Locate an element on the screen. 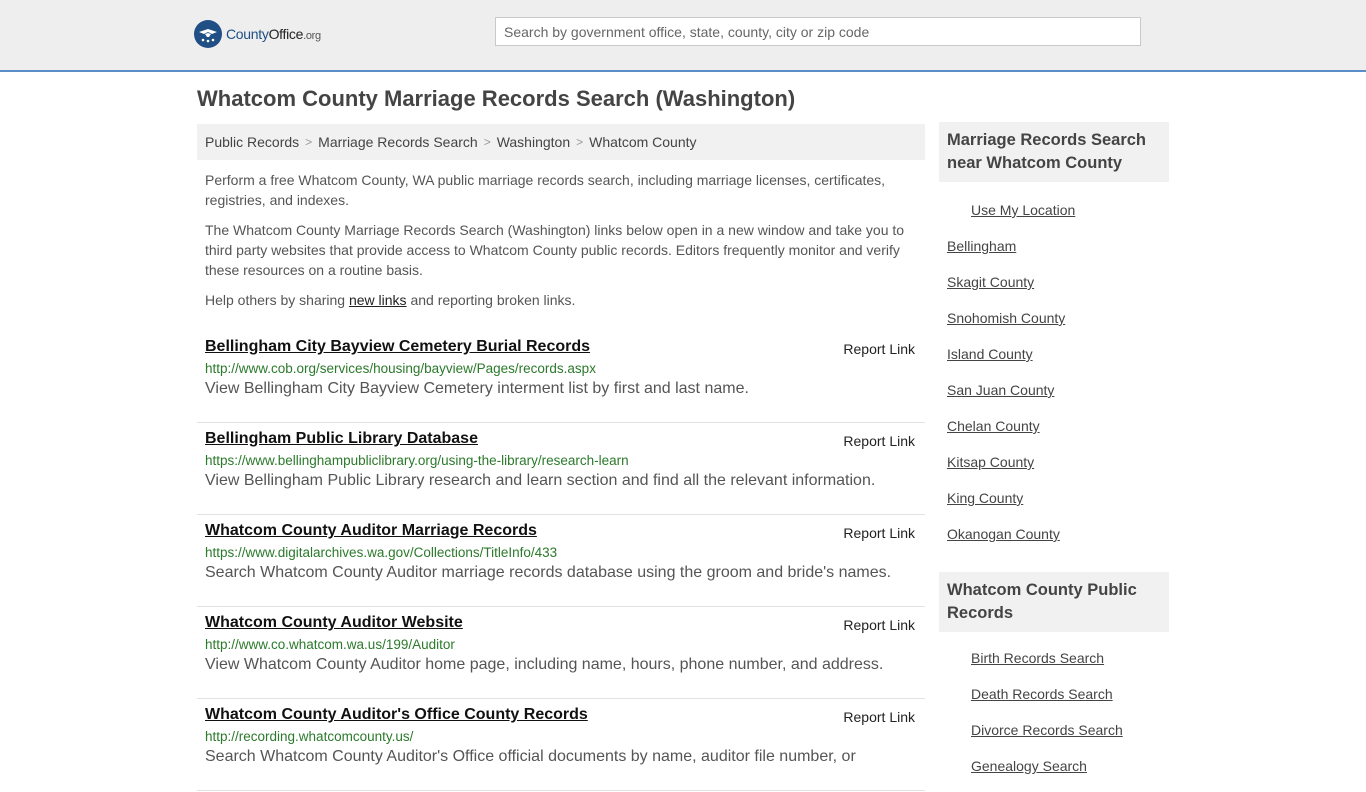 The image size is (1366, 792). birth-records-link: Birth Records Search is located at coordinates (1037, 658).